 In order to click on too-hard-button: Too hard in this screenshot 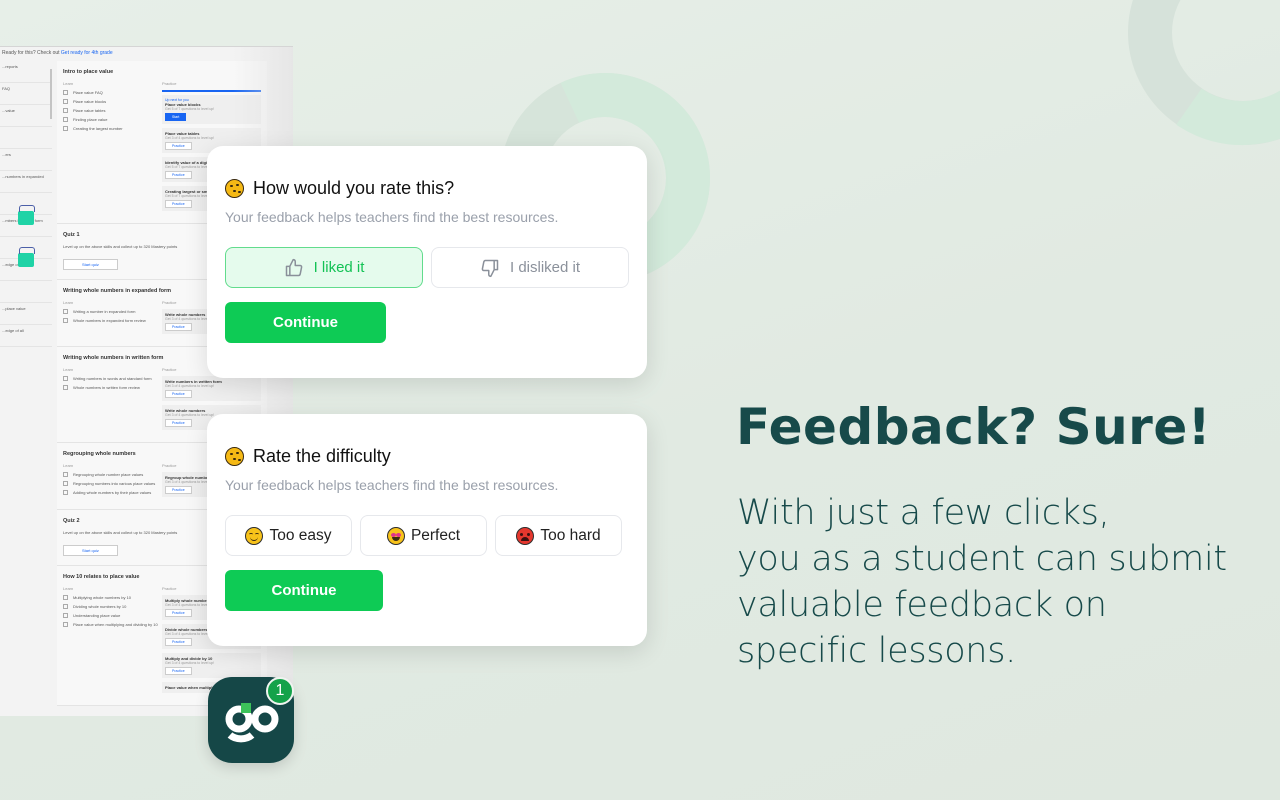, I will do `click(558, 535)`.